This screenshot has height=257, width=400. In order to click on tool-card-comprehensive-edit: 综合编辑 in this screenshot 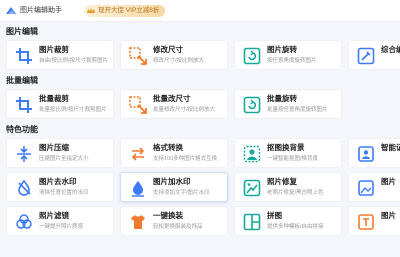, I will do `click(374, 55)`.